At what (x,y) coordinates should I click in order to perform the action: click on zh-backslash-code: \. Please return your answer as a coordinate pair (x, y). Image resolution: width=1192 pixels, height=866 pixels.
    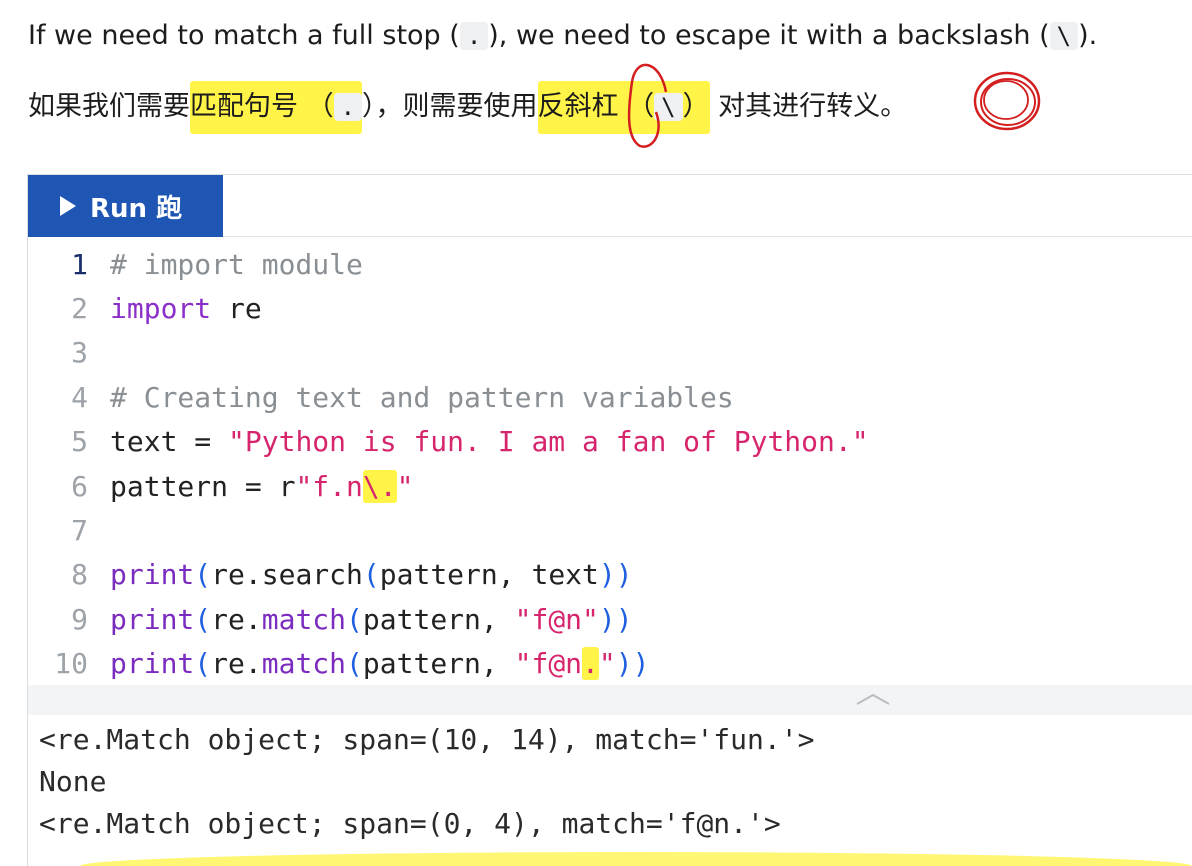
    Looking at the image, I should click on (668, 107).